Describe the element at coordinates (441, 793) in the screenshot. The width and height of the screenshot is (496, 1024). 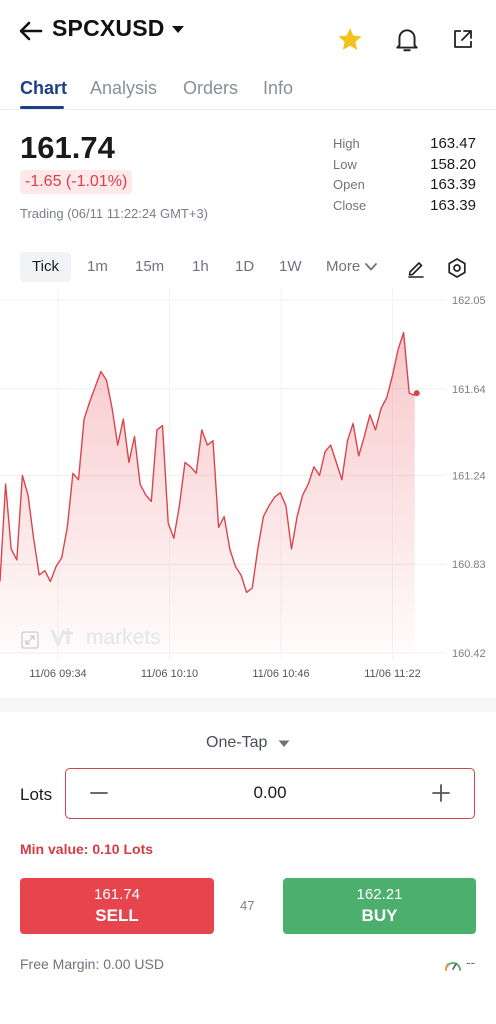
I see `plus-icon` at that location.